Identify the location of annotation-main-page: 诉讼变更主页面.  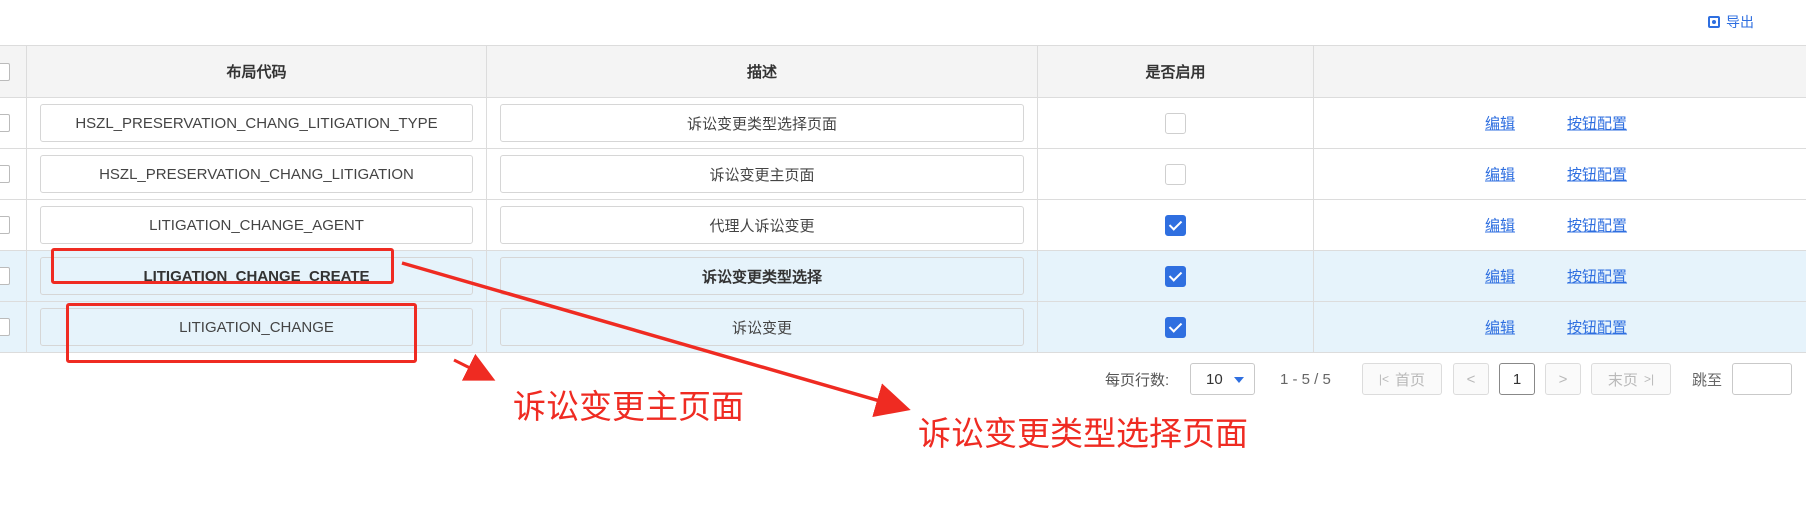
(628, 406).